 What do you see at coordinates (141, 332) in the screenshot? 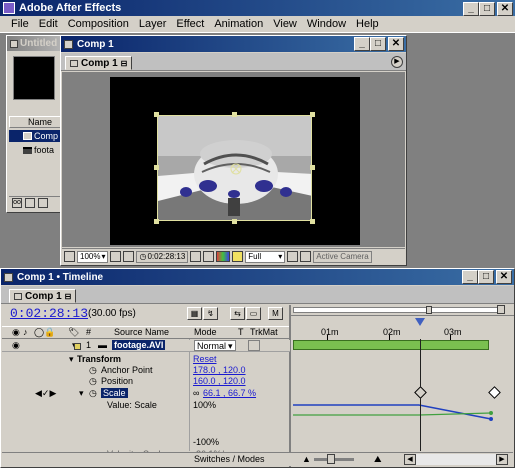
I see `col-source-name: Source Name` at bounding box center [141, 332].